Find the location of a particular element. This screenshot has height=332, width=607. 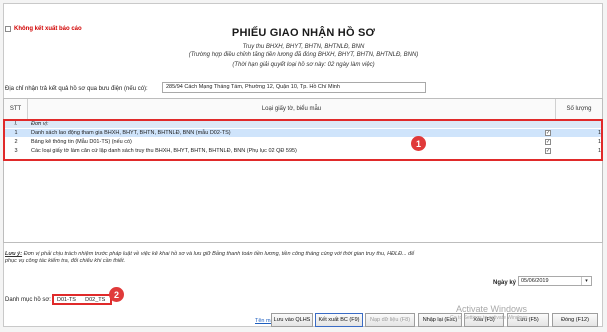

subtitle-line-1: Truy thu BHXH, BHYT, BHTN, BHTNLĐ, BNN is located at coordinates (303, 47).